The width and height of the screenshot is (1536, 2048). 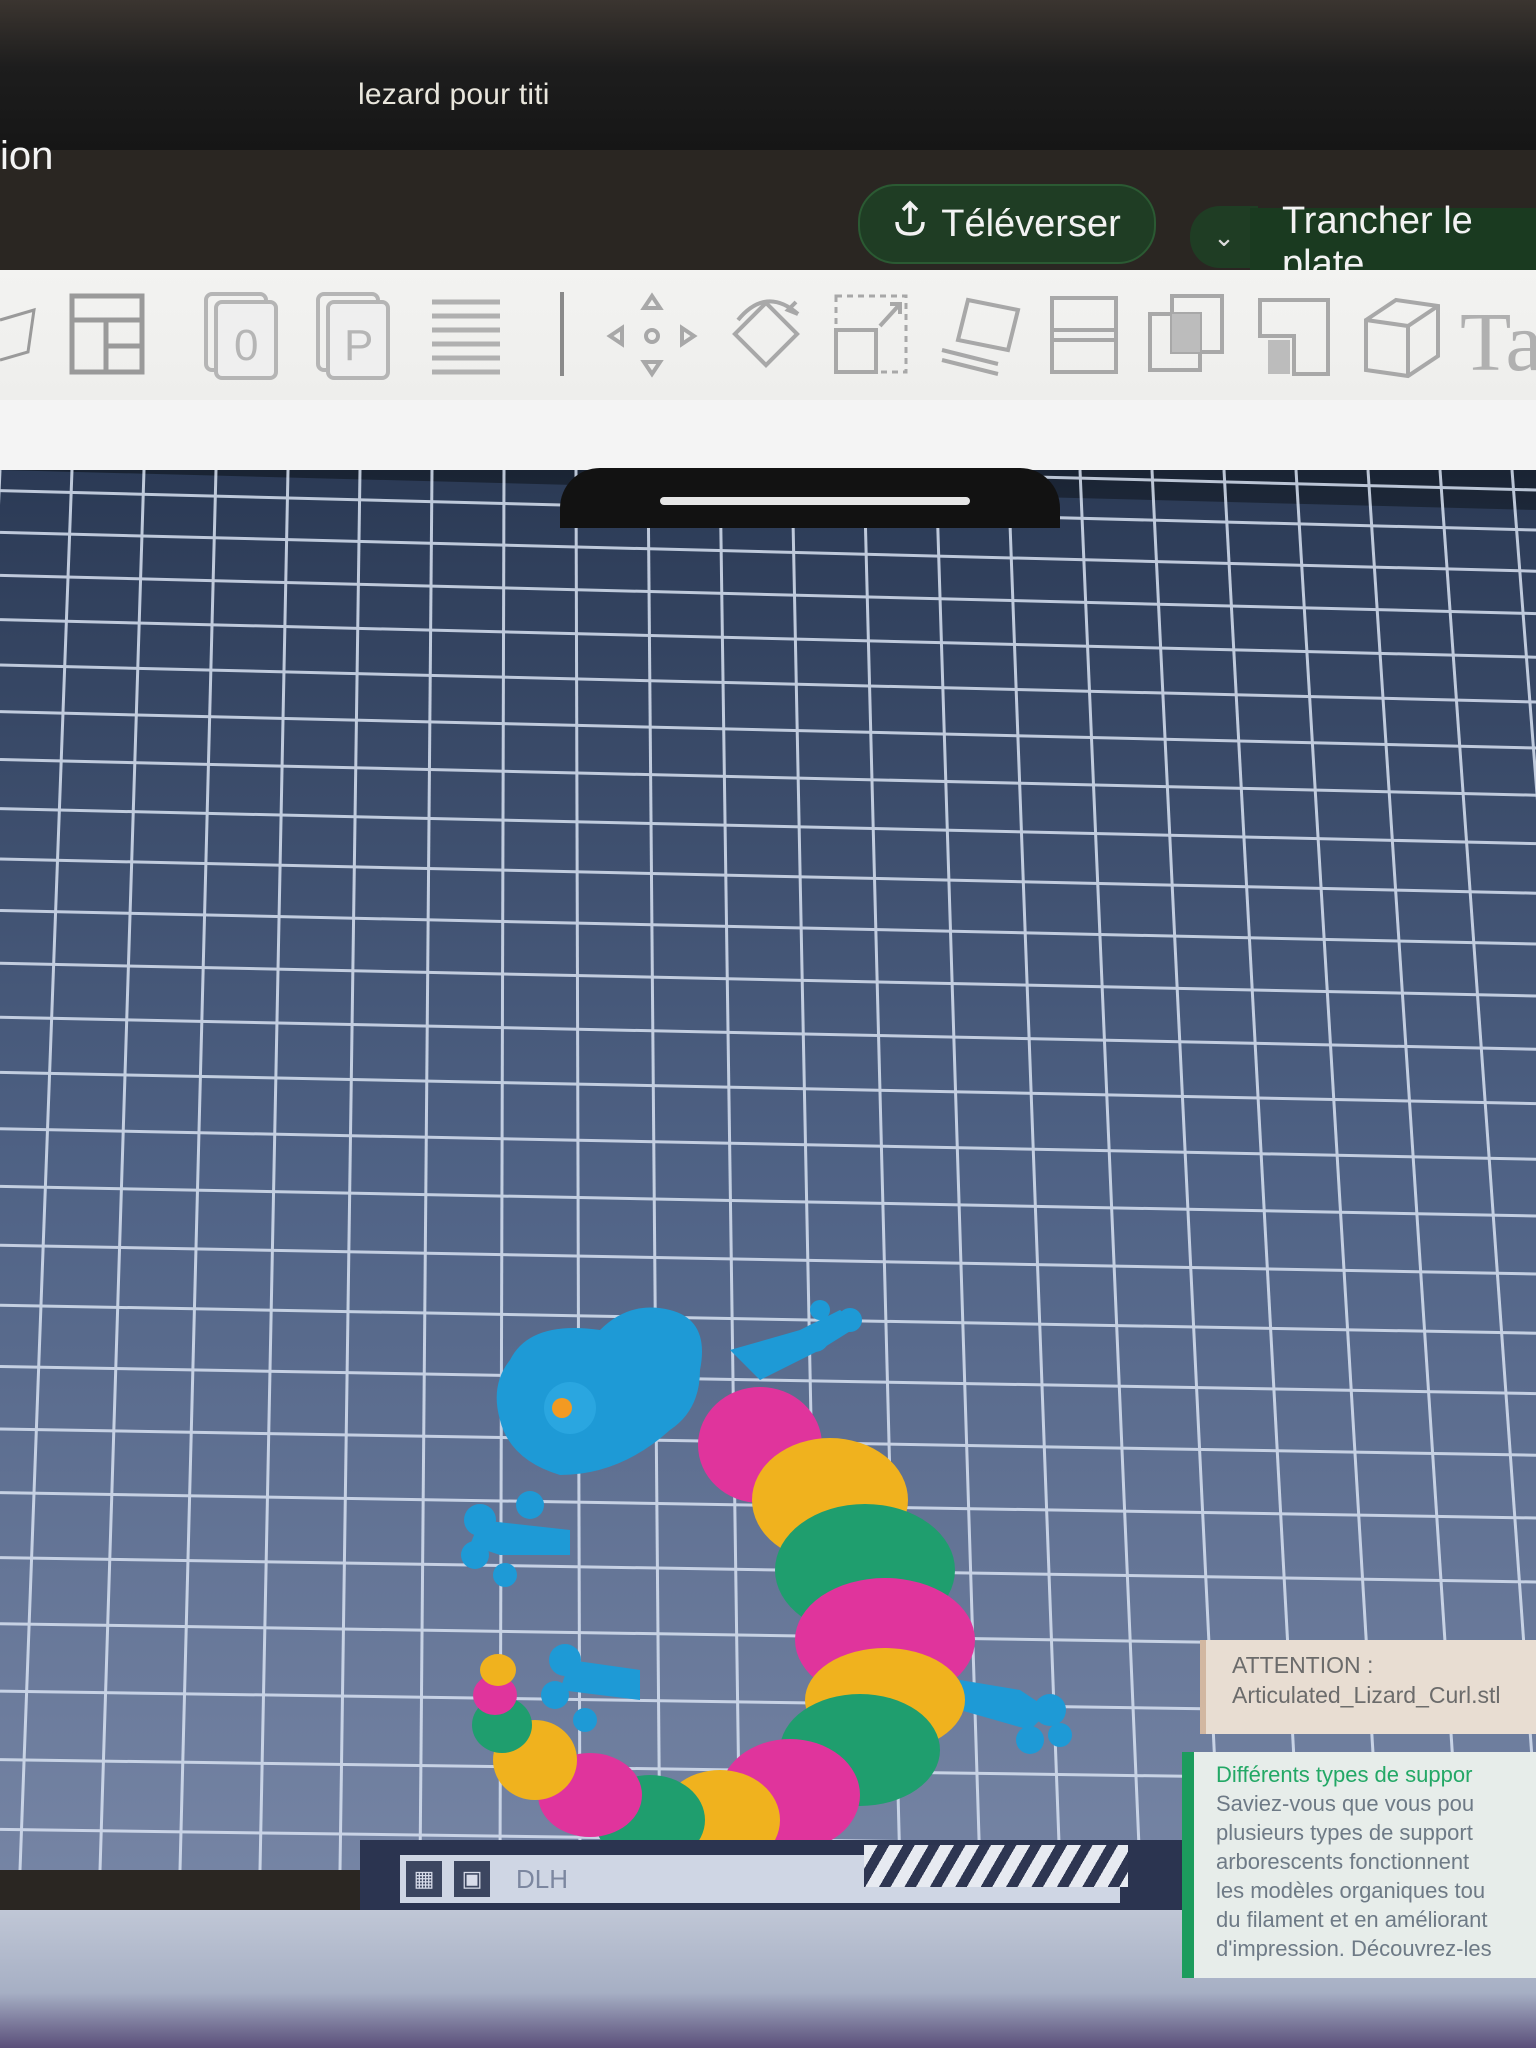 What do you see at coordinates (1187, 335) in the screenshot?
I see `boolean-icon` at bounding box center [1187, 335].